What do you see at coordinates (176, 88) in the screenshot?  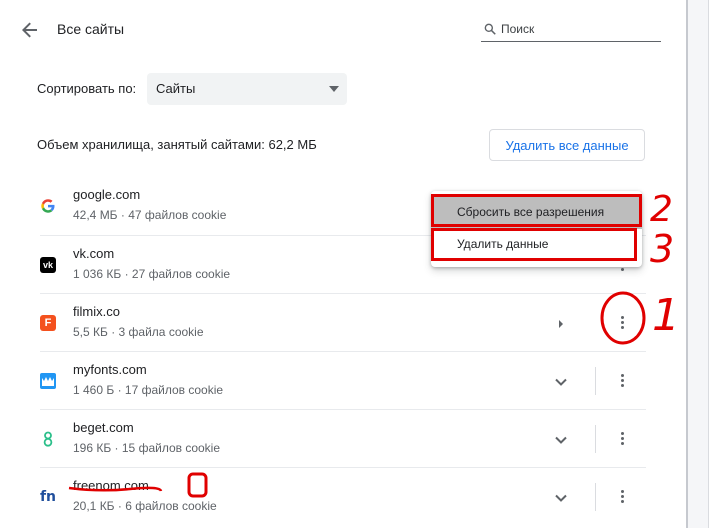 I see `sort-selected-value: Сайты` at bounding box center [176, 88].